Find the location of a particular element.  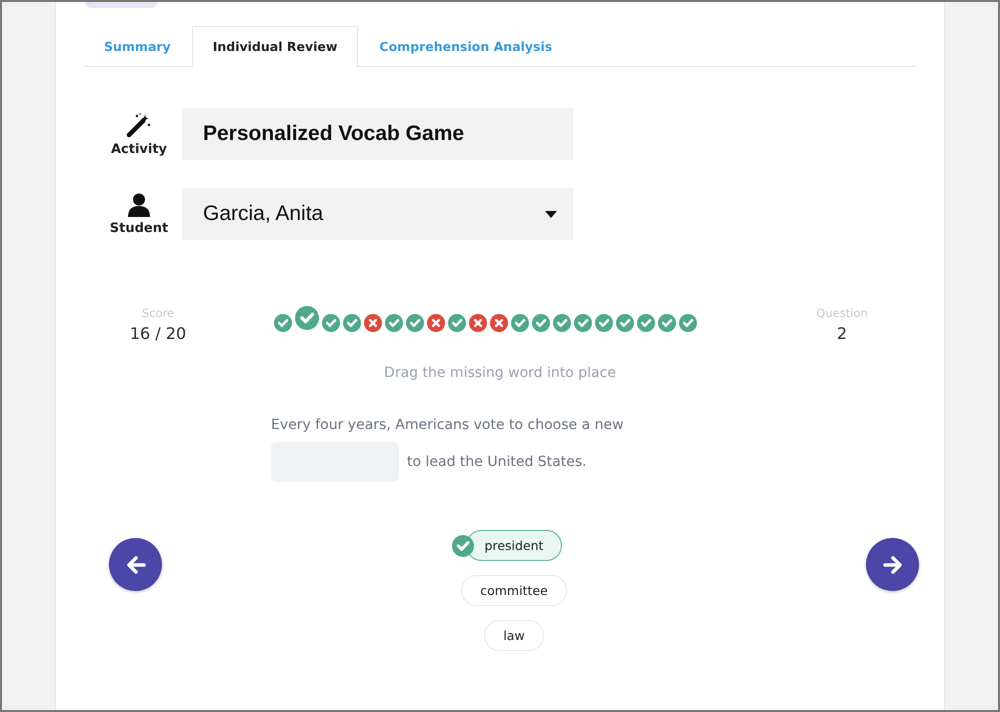

question-number: 2 is located at coordinates (842, 333).